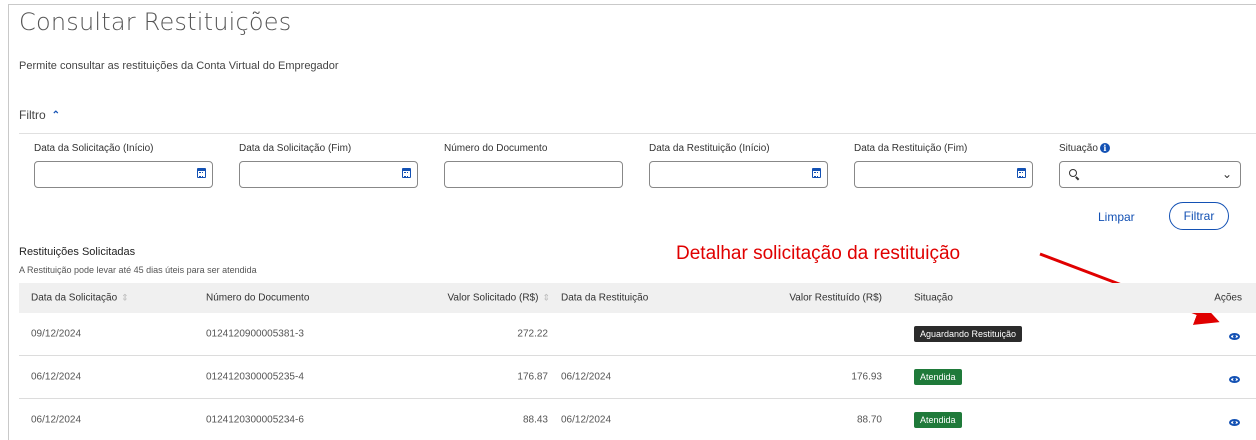 This screenshot has height=440, width=1256. What do you see at coordinates (255, 334) in the screenshot?
I see `cell-numero-documento: 0124120900005381-3` at bounding box center [255, 334].